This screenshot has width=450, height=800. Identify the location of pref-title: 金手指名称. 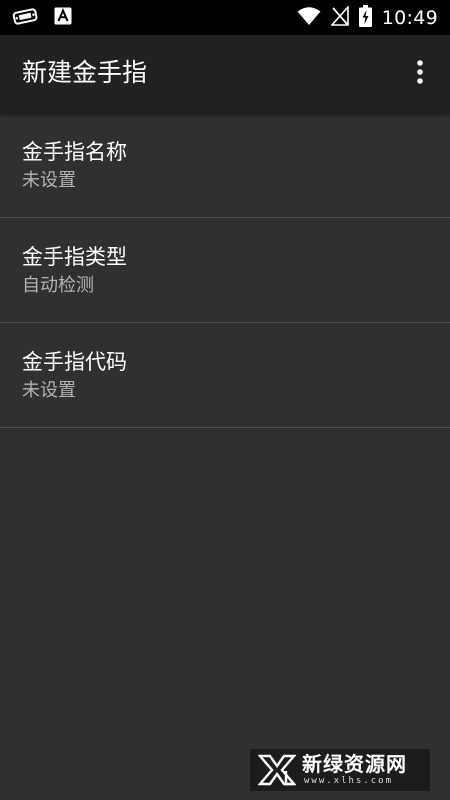
(74, 152).